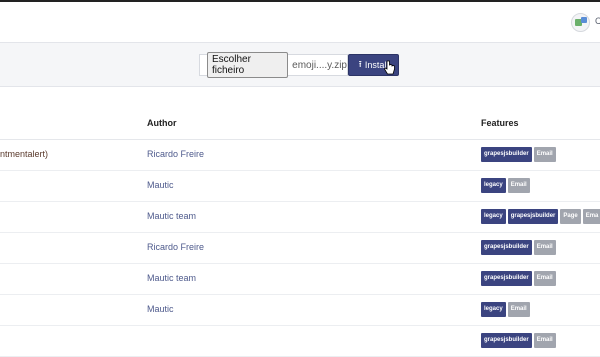 The width and height of the screenshot is (600, 357). What do you see at coordinates (591, 216) in the screenshot?
I see `feature-badge: Ema` at bounding box center [591, 216].